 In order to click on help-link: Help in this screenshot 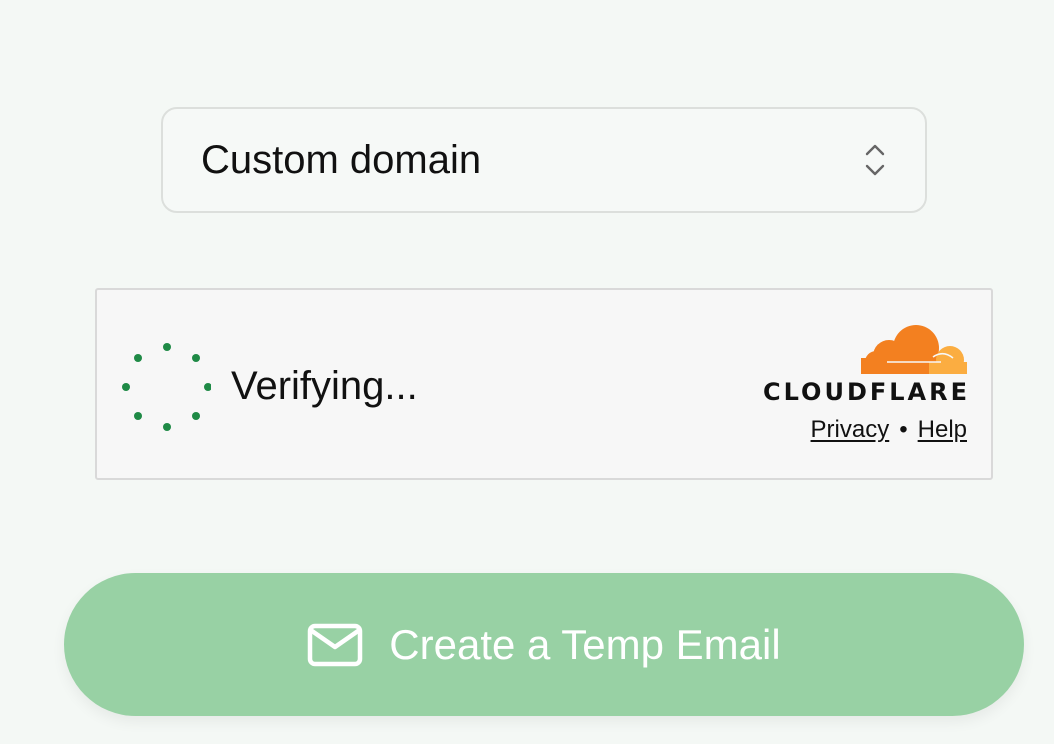, I will do `click(942, 429)`.